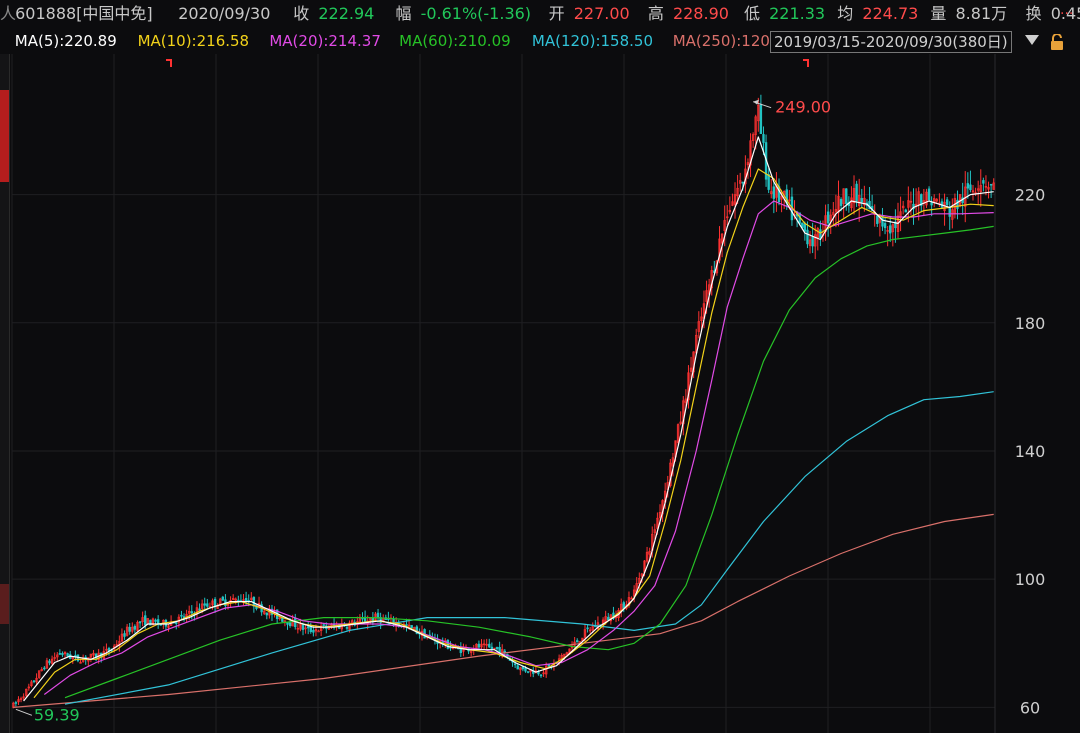  What do you see at coordinates (455, 41) in the screenshot?
I see `ma60-legend: MA(60):210.09` at bounding box center [455, 41].